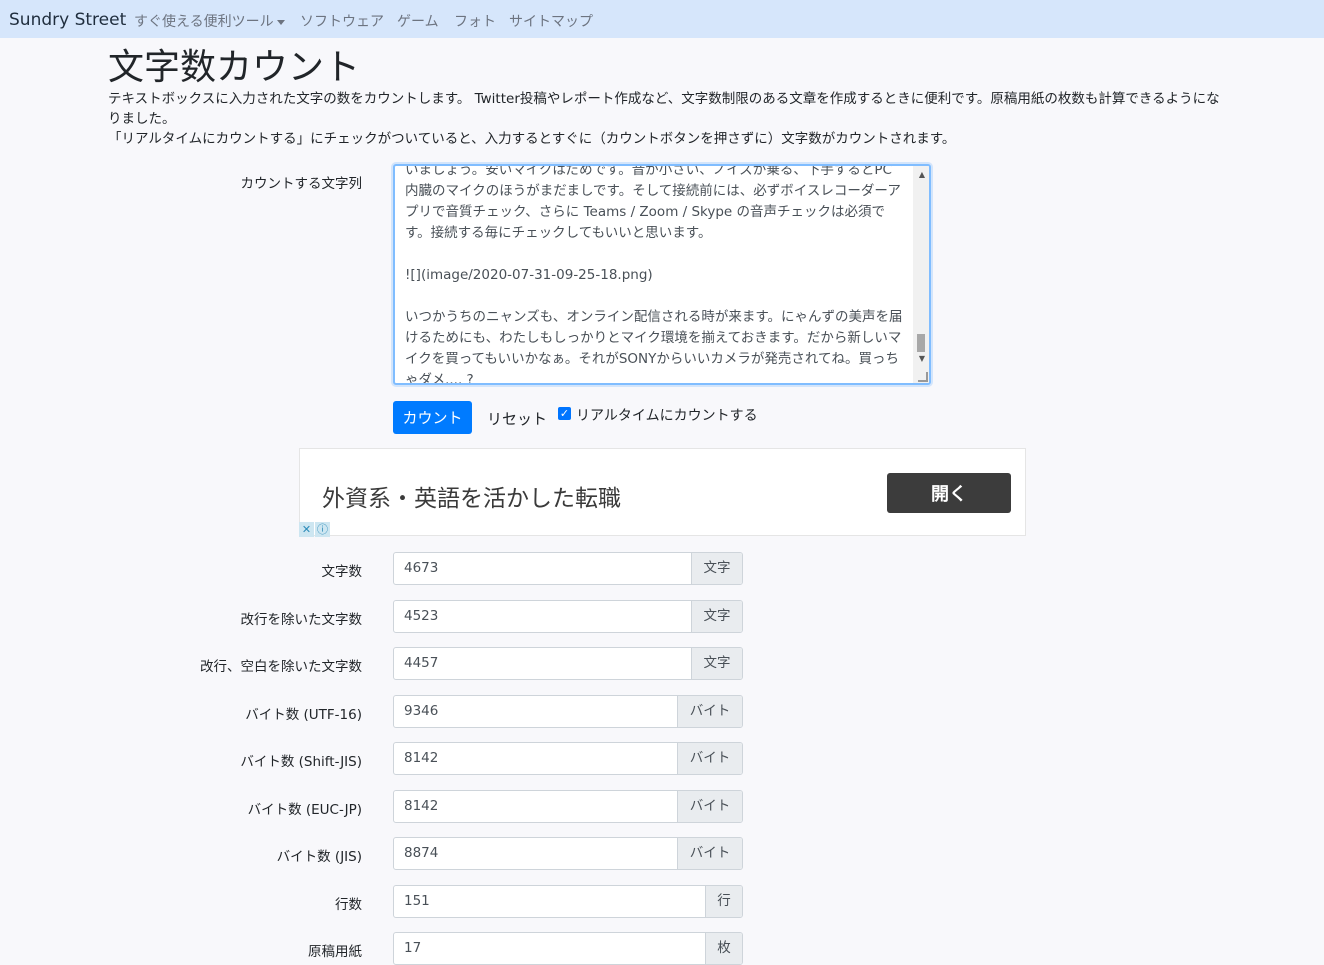  I want to click on nav-item-sitemap: サイトマップ, so click(551, 21).